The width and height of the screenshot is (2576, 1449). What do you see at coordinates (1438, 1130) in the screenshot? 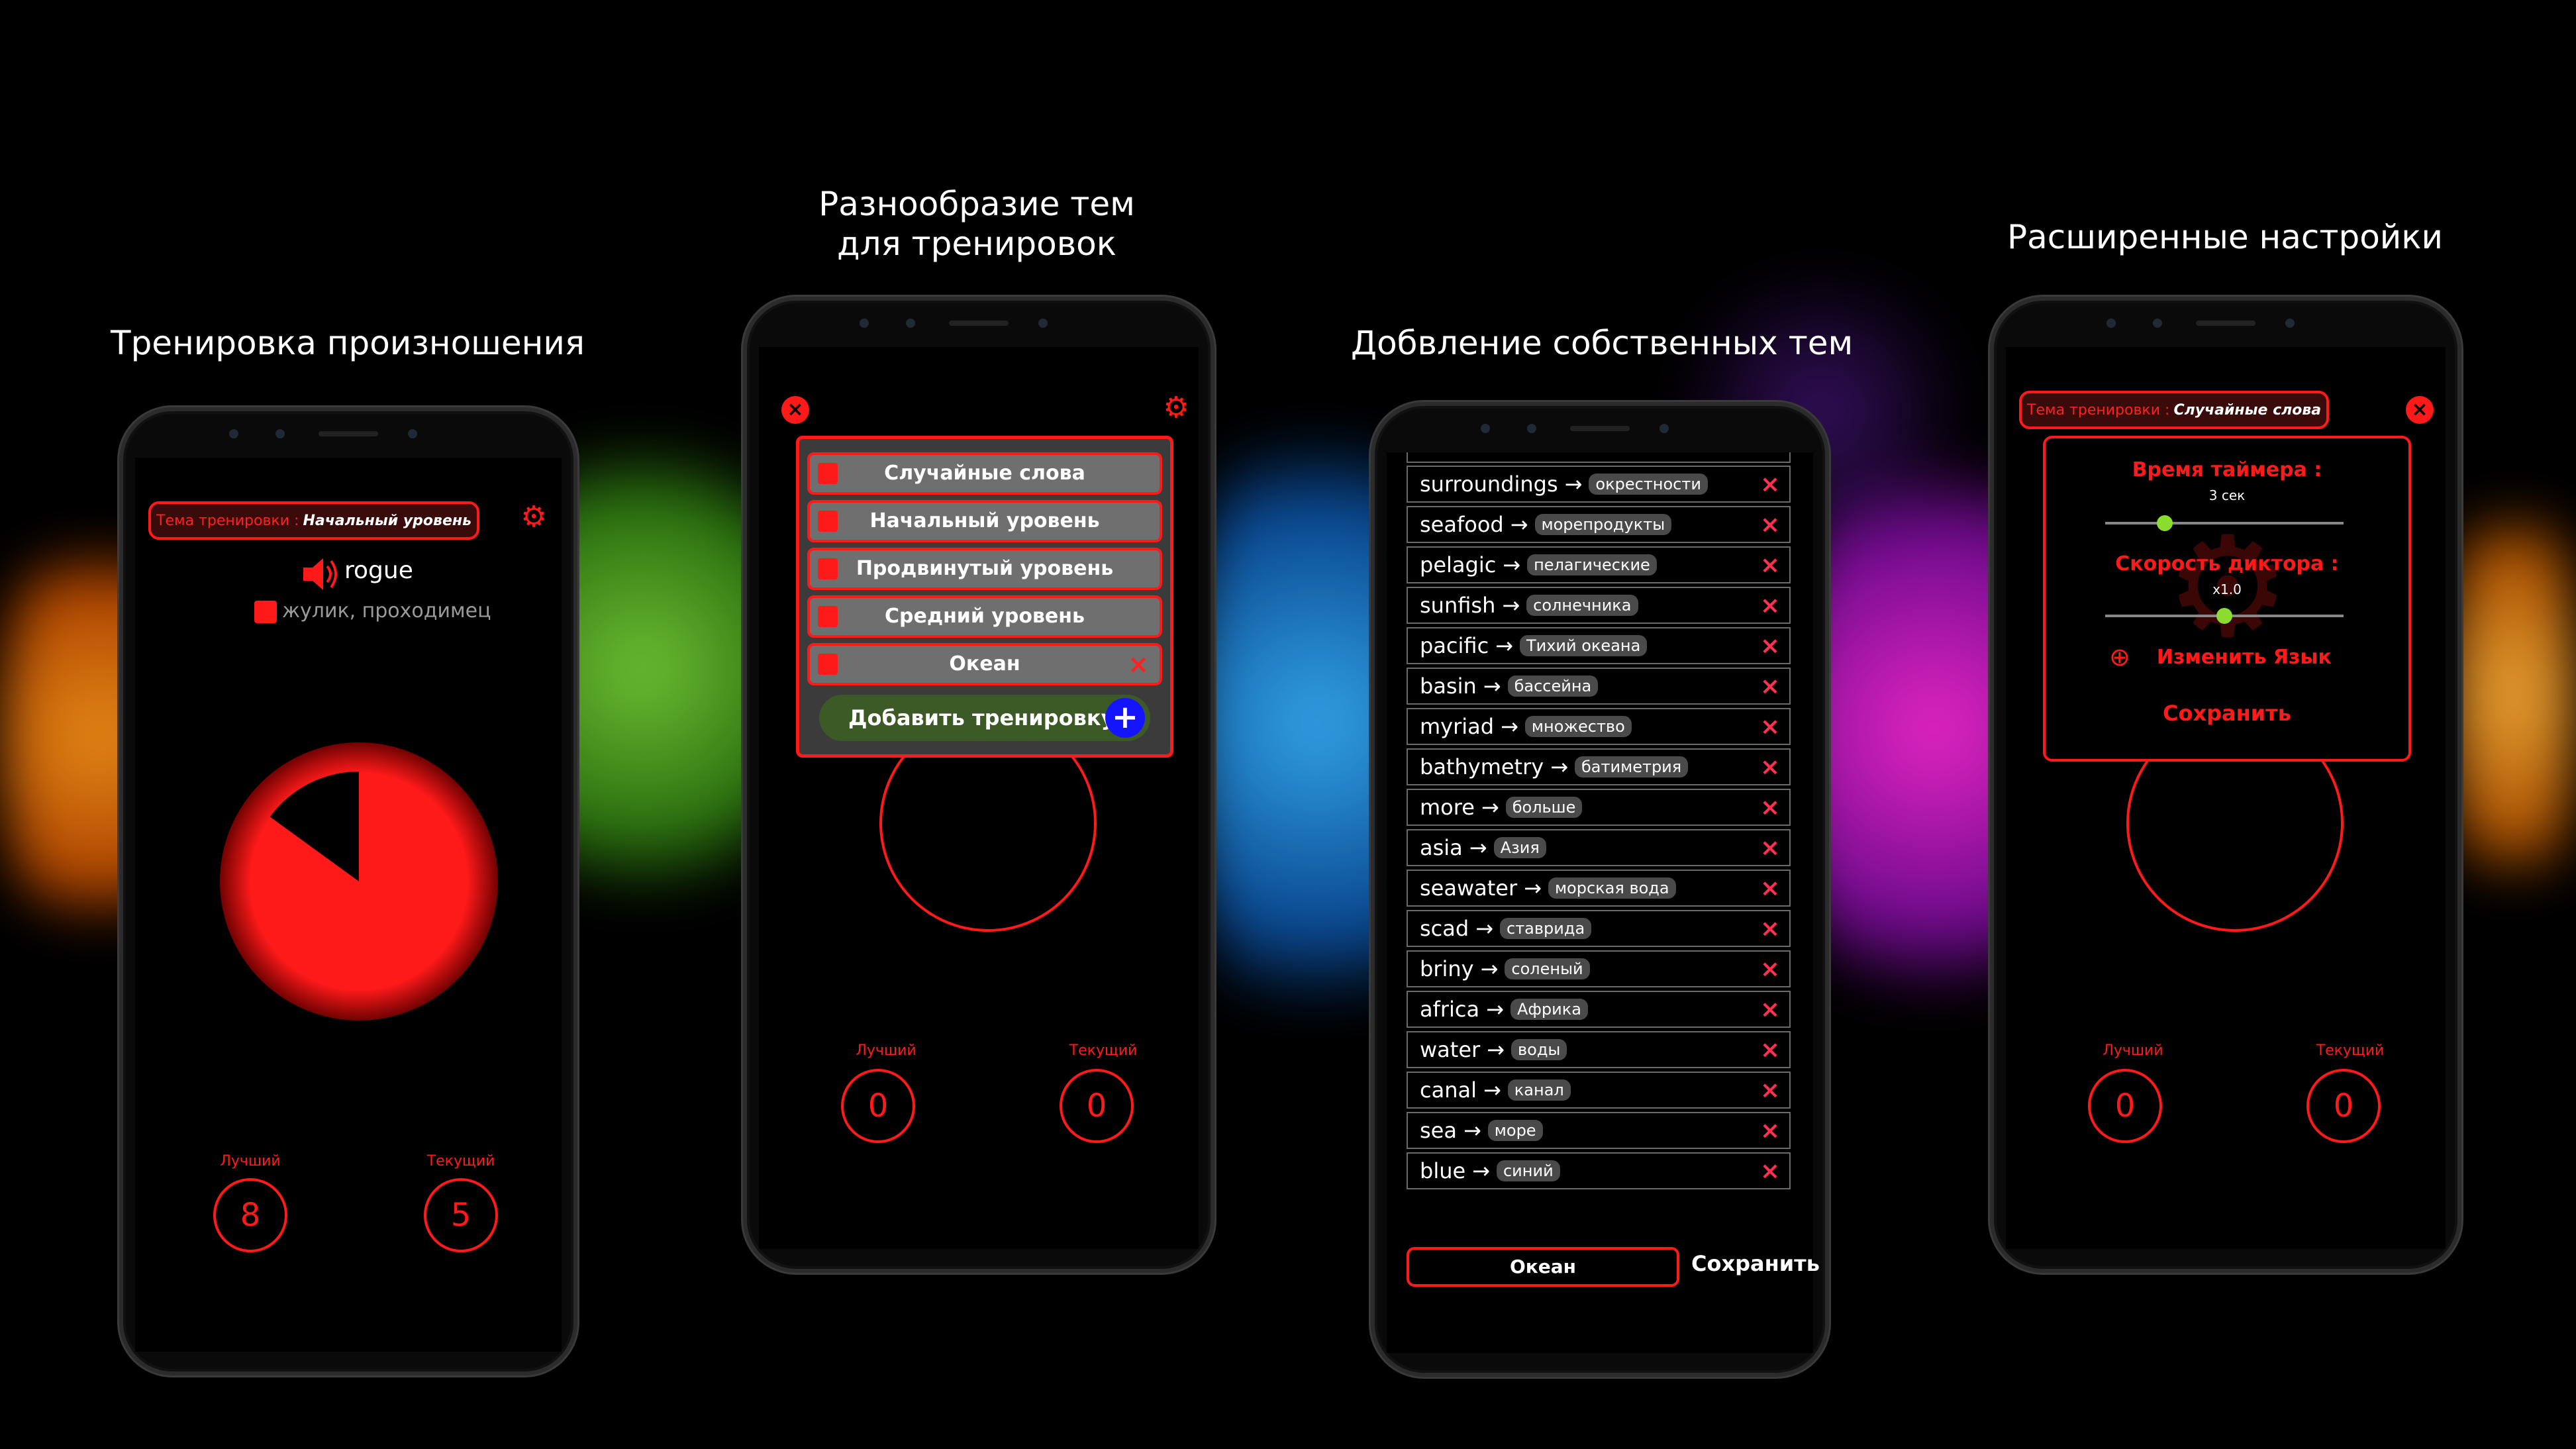
I see `word-en: sea` at bounding box center [1438, 1130].